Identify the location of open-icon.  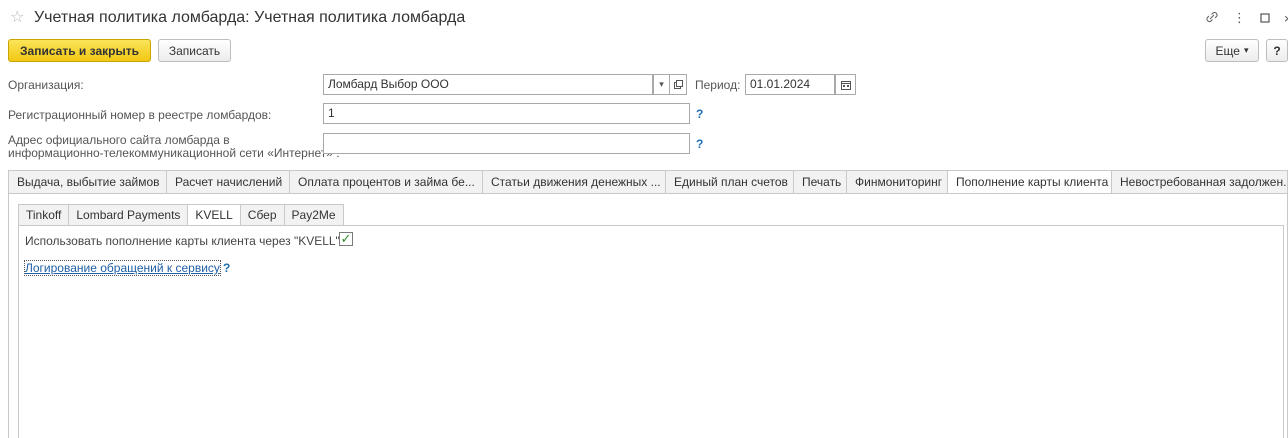
(678, 84).